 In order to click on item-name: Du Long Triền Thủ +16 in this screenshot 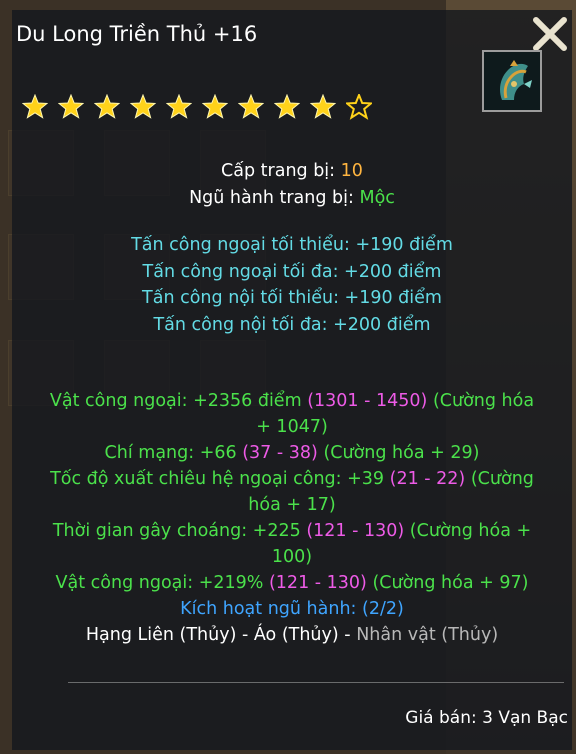, I will do `click(137, 34)`.